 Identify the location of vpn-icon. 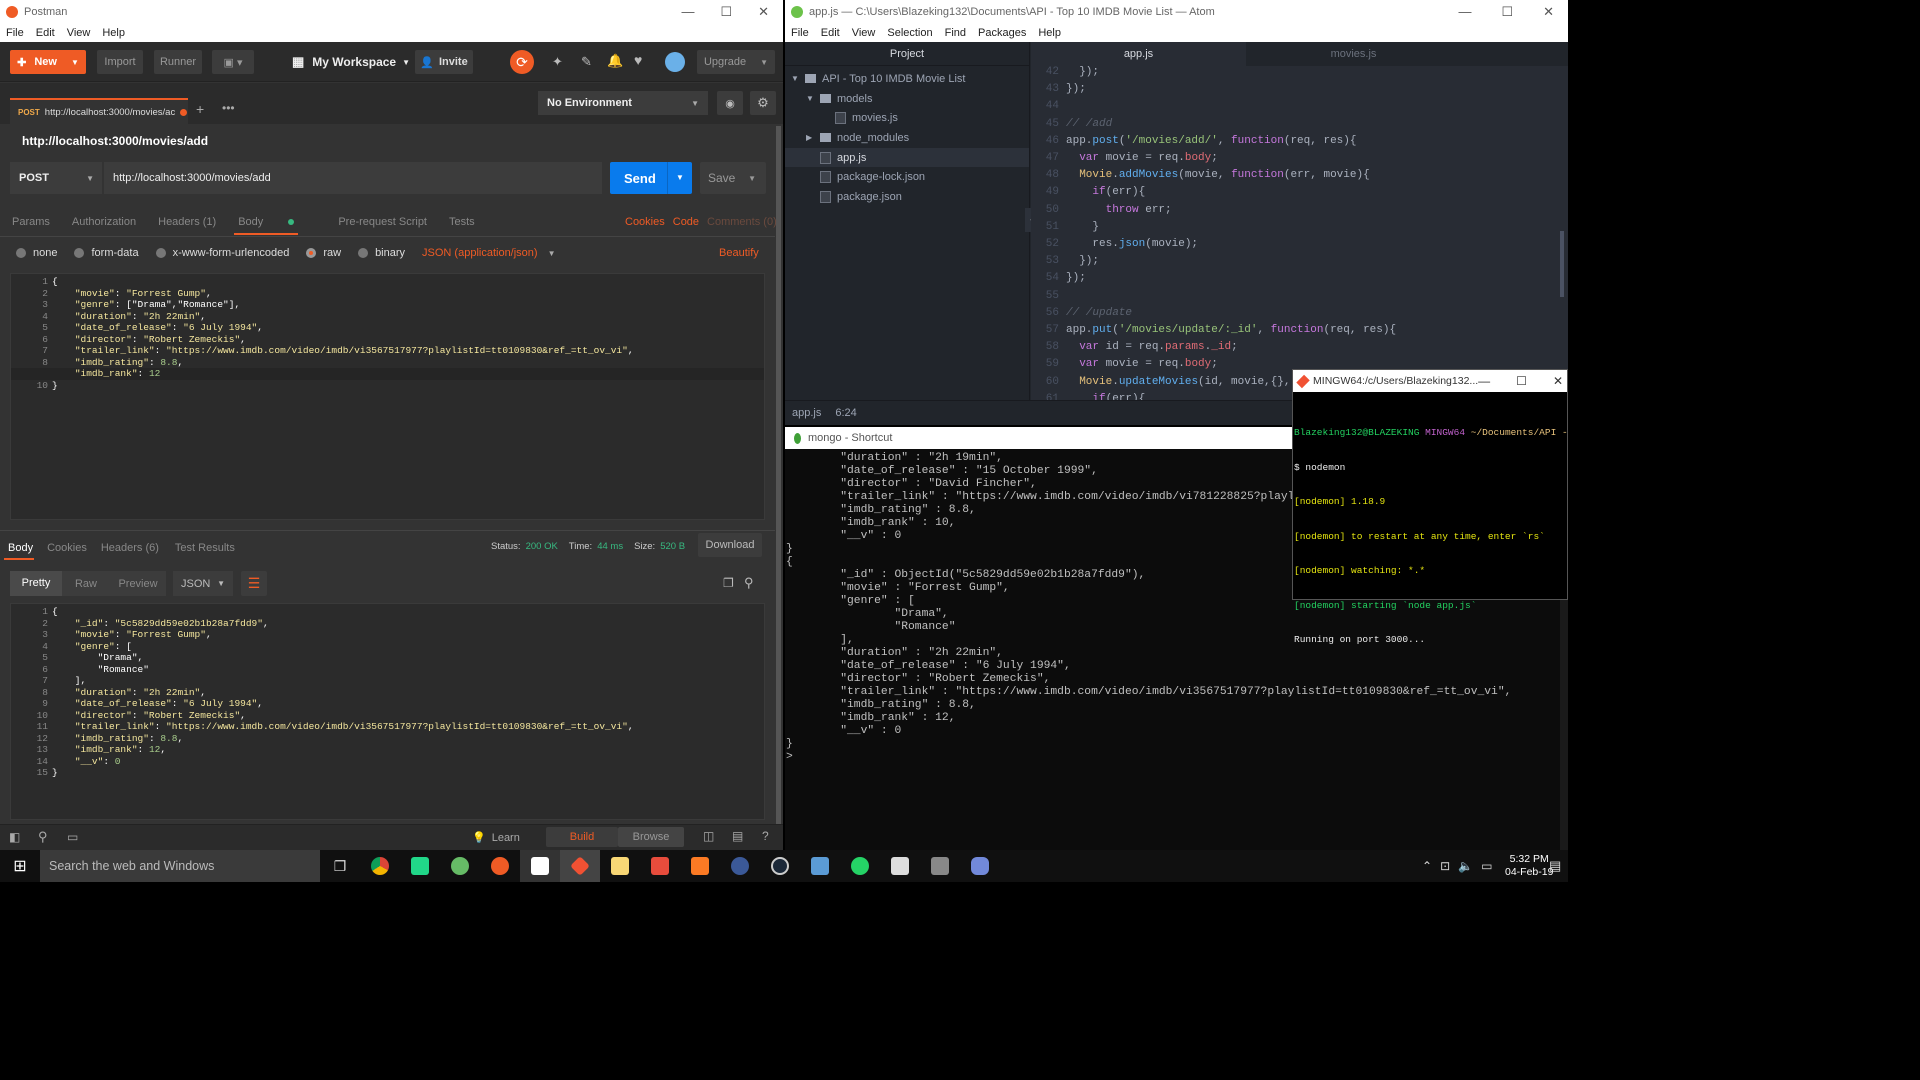
(740, 866).